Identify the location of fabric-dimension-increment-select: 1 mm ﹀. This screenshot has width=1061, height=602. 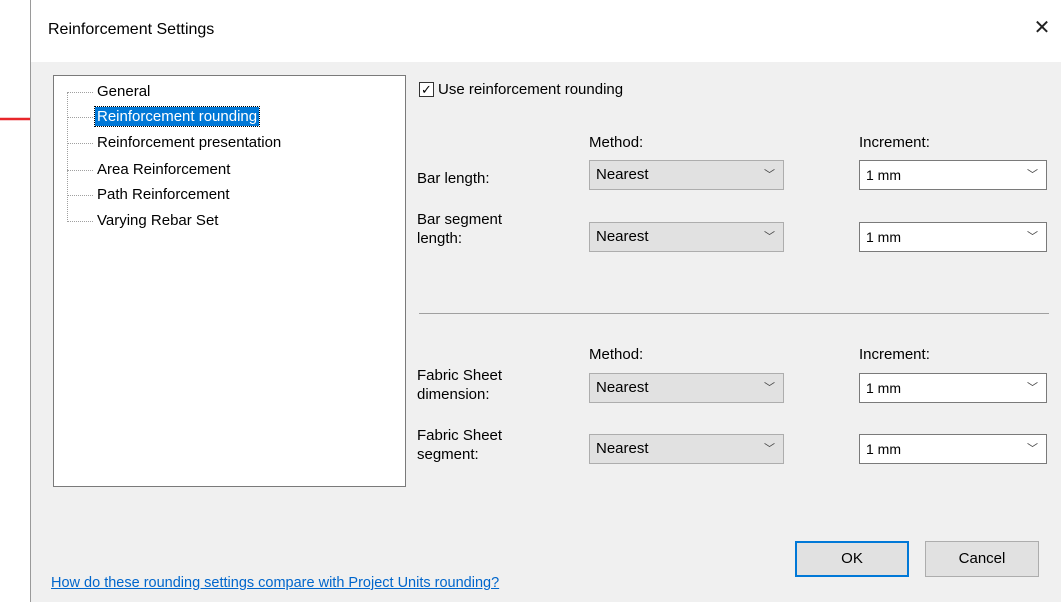
(953, 388).